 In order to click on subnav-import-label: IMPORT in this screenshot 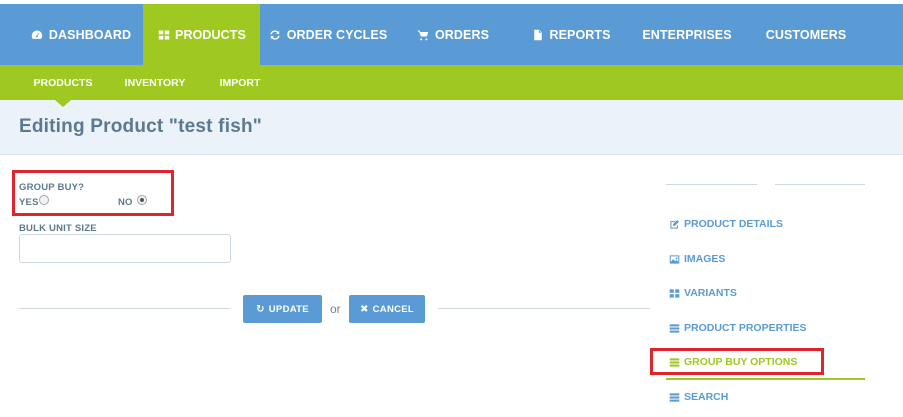, I will do `click(240, 82)`.